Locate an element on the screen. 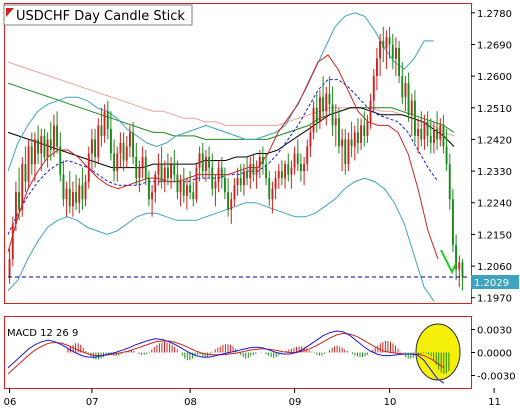 This screenshot has height=411, width=520. price-y-tick-label: 1.2150 is located at coordinates (494, 235).